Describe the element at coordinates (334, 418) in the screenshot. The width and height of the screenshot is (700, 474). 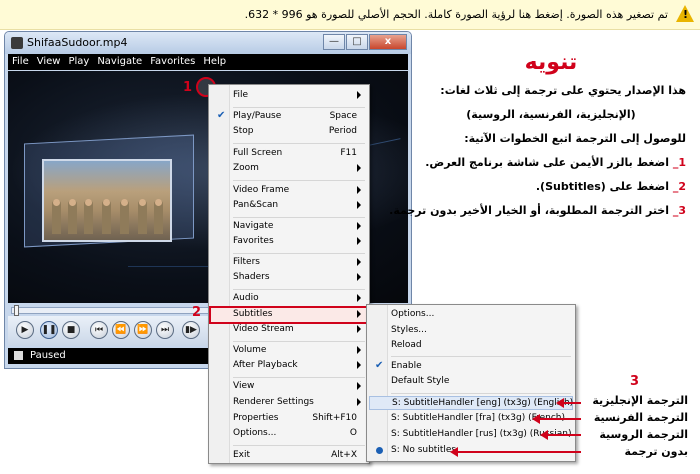
I see `menu-item-shortcut: Shift+F10` at that location.